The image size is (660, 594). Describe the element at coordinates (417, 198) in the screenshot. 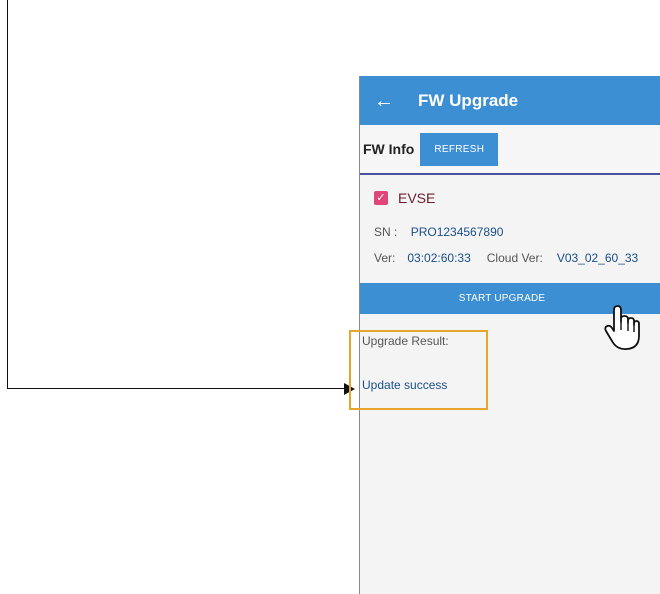

I see `device-name: EVSE` at that location.